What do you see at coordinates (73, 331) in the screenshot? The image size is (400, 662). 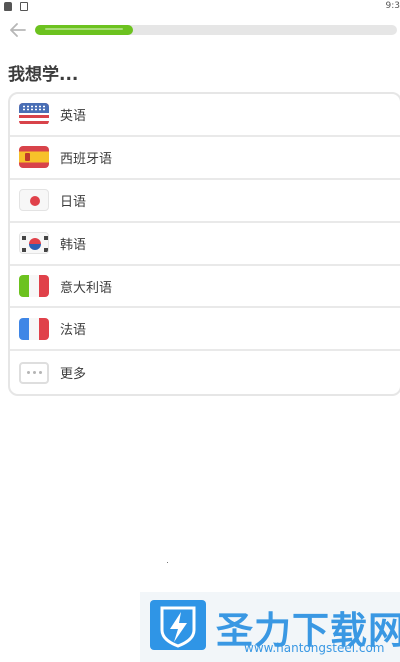 I see `language-label: 法语` at bounding box center [73, 331].